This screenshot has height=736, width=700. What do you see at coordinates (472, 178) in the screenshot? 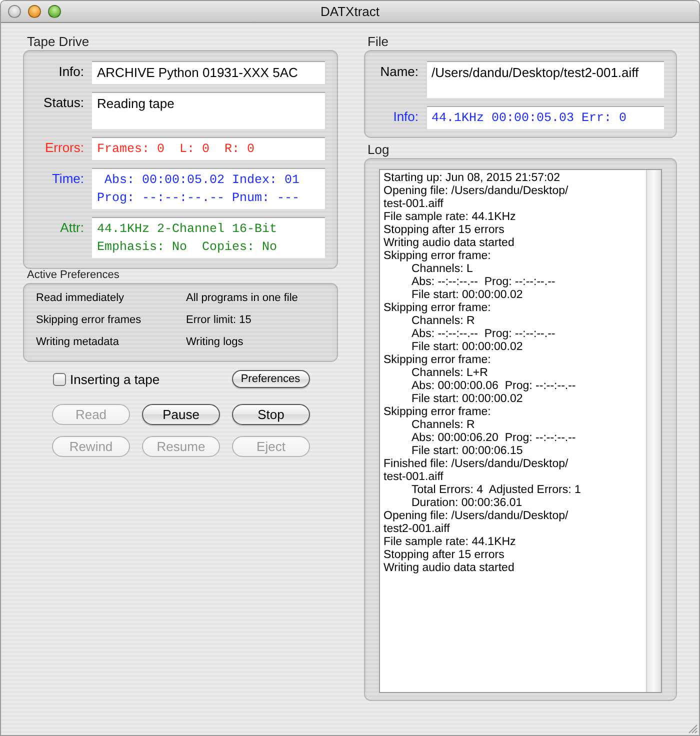
I see `log-line: Starting up: Jun 08, 2015 21:57:02` at bounding box center [472, 178].